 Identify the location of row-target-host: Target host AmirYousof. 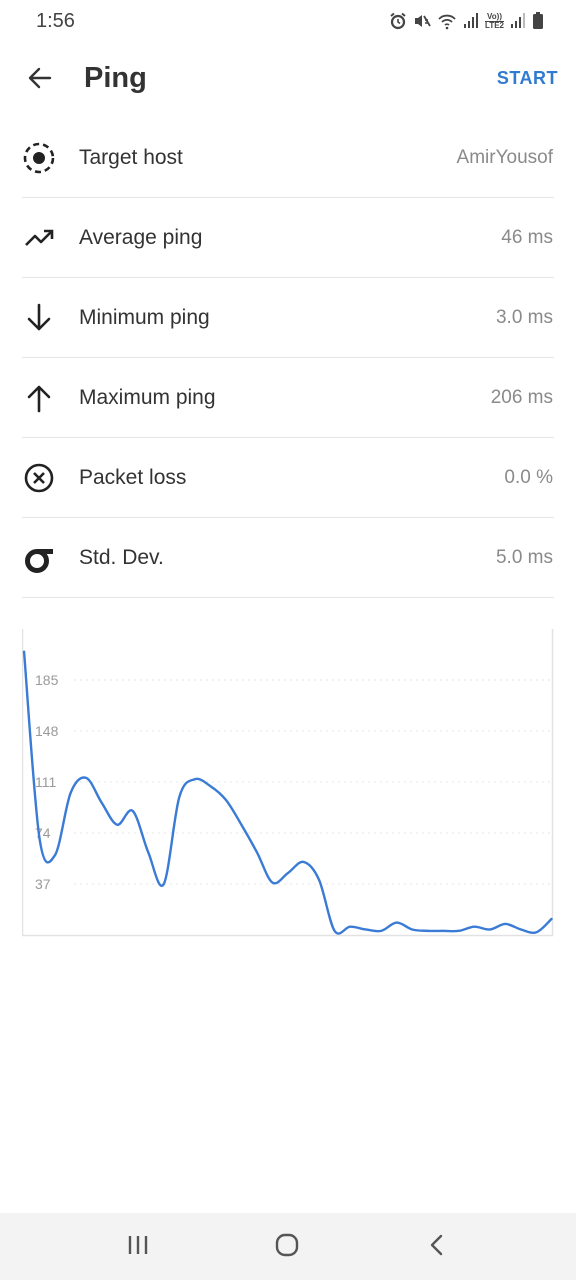
(288, 158).